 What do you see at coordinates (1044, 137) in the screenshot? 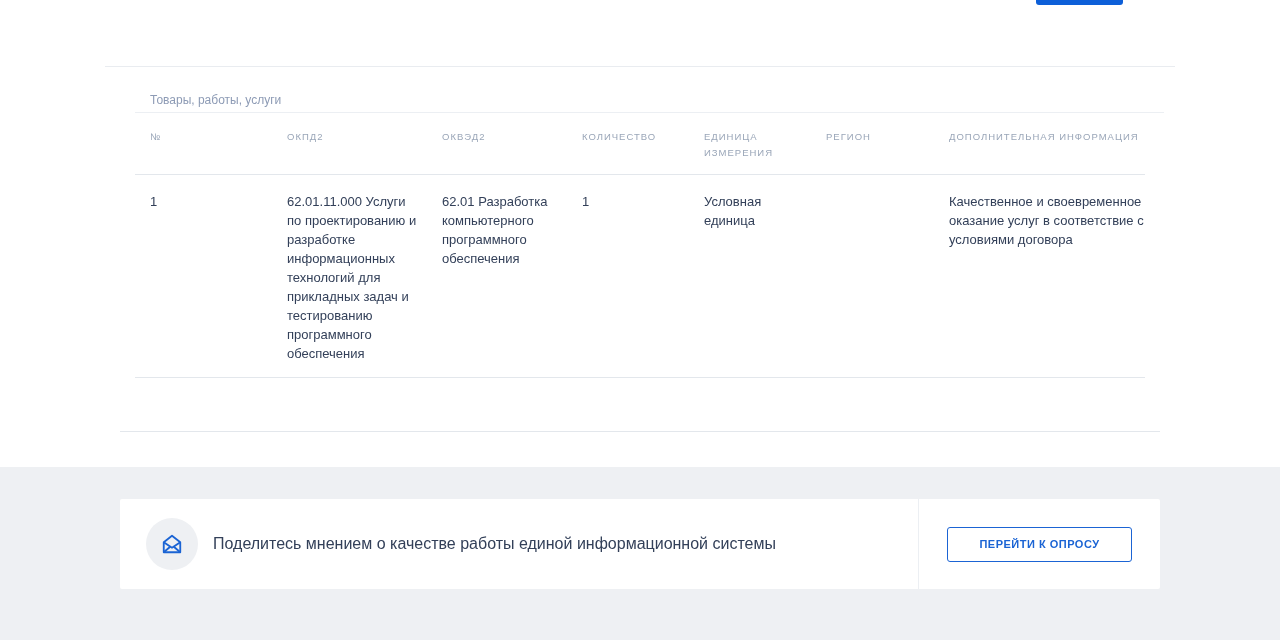
I see `column-header: ДОПОЛНИТЕЛЬНАЯ ИНФОРМАЦИЯ` at bounding box center [1044, 137].